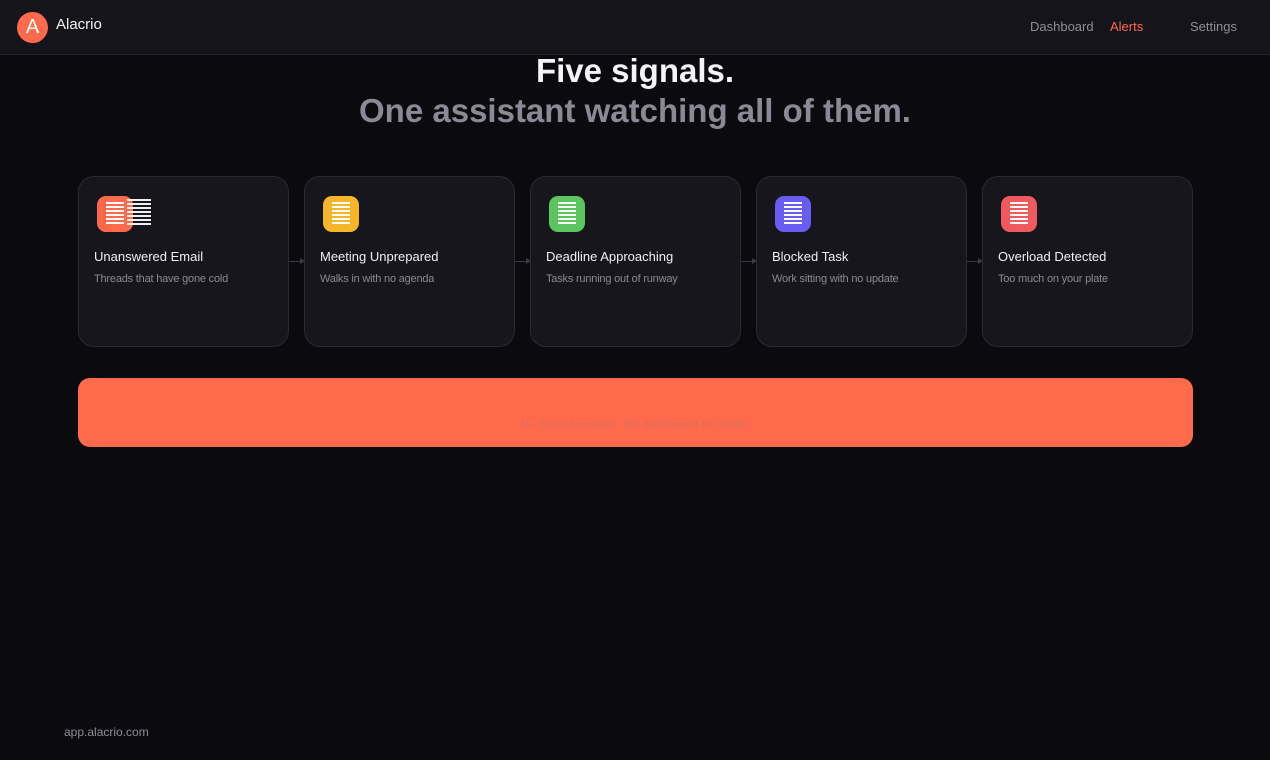 This screenshot has height=760, width=1270. I want to click on signal-title: Overload Detected, so click(1052, 256).